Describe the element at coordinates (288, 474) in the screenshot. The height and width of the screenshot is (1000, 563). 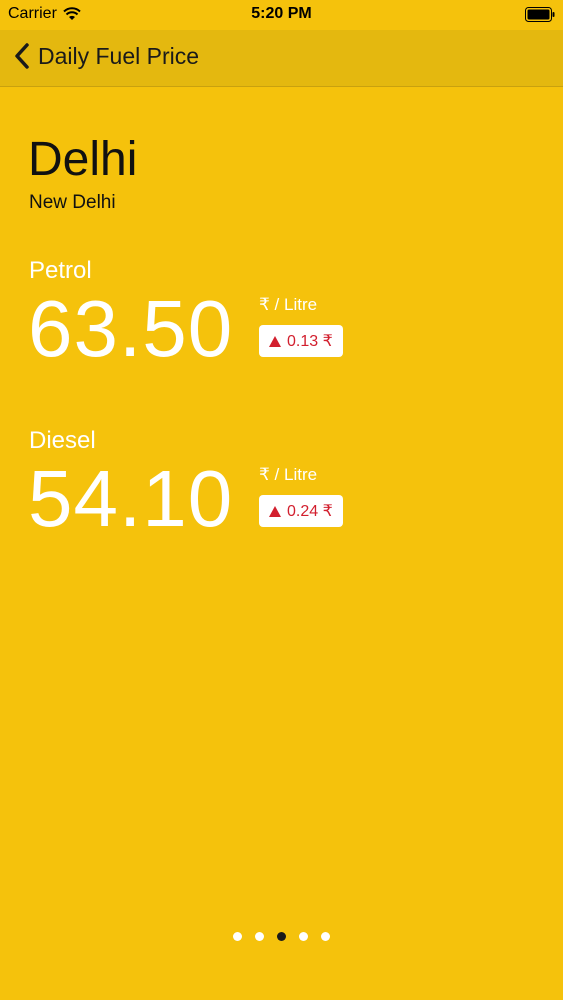
I see `diesel-unit: ₹ / Litre` at that location.